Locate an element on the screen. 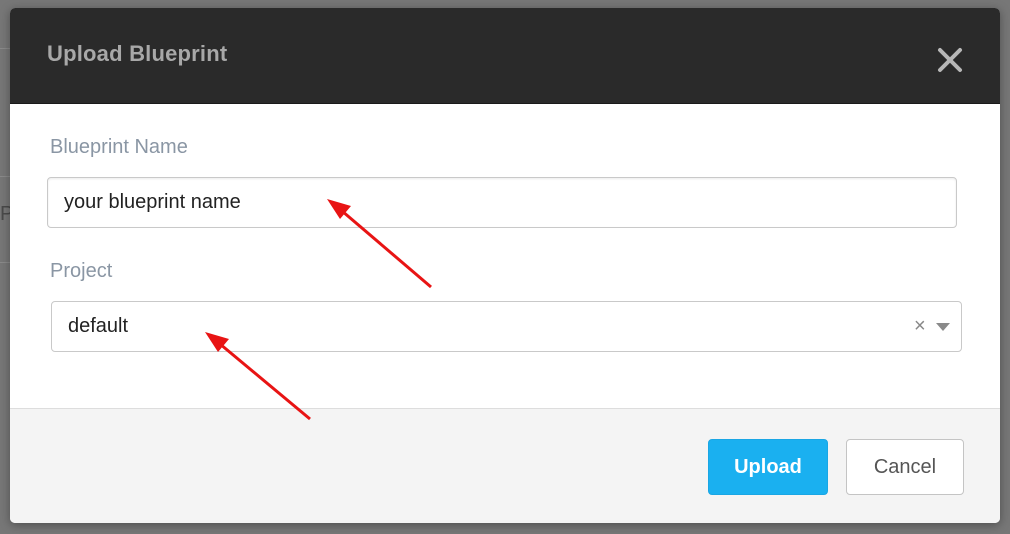  clear-icon: × is located at coordinates (920, 326).